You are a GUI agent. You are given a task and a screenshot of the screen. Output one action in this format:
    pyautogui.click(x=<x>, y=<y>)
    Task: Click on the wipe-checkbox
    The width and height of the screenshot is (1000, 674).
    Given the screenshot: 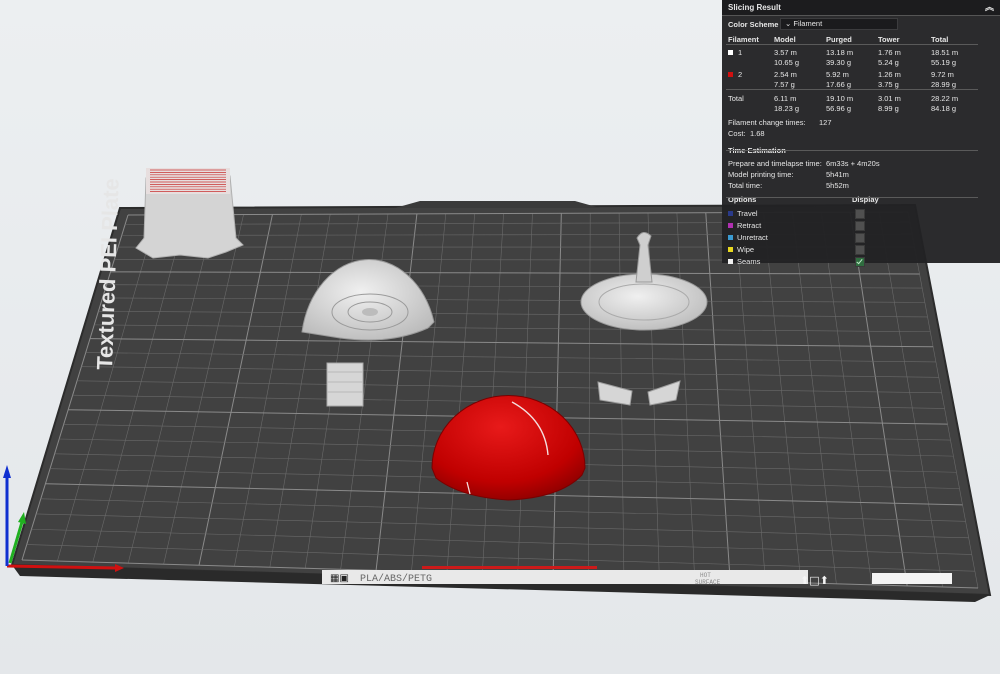 What is the action you would take?
    pyautogui.click(x=860, y=250)
    